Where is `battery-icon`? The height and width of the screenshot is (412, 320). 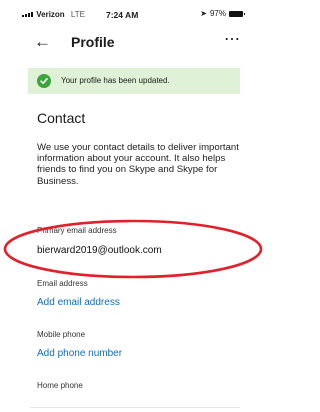 battery-icon is located at coordinates (237, 13).